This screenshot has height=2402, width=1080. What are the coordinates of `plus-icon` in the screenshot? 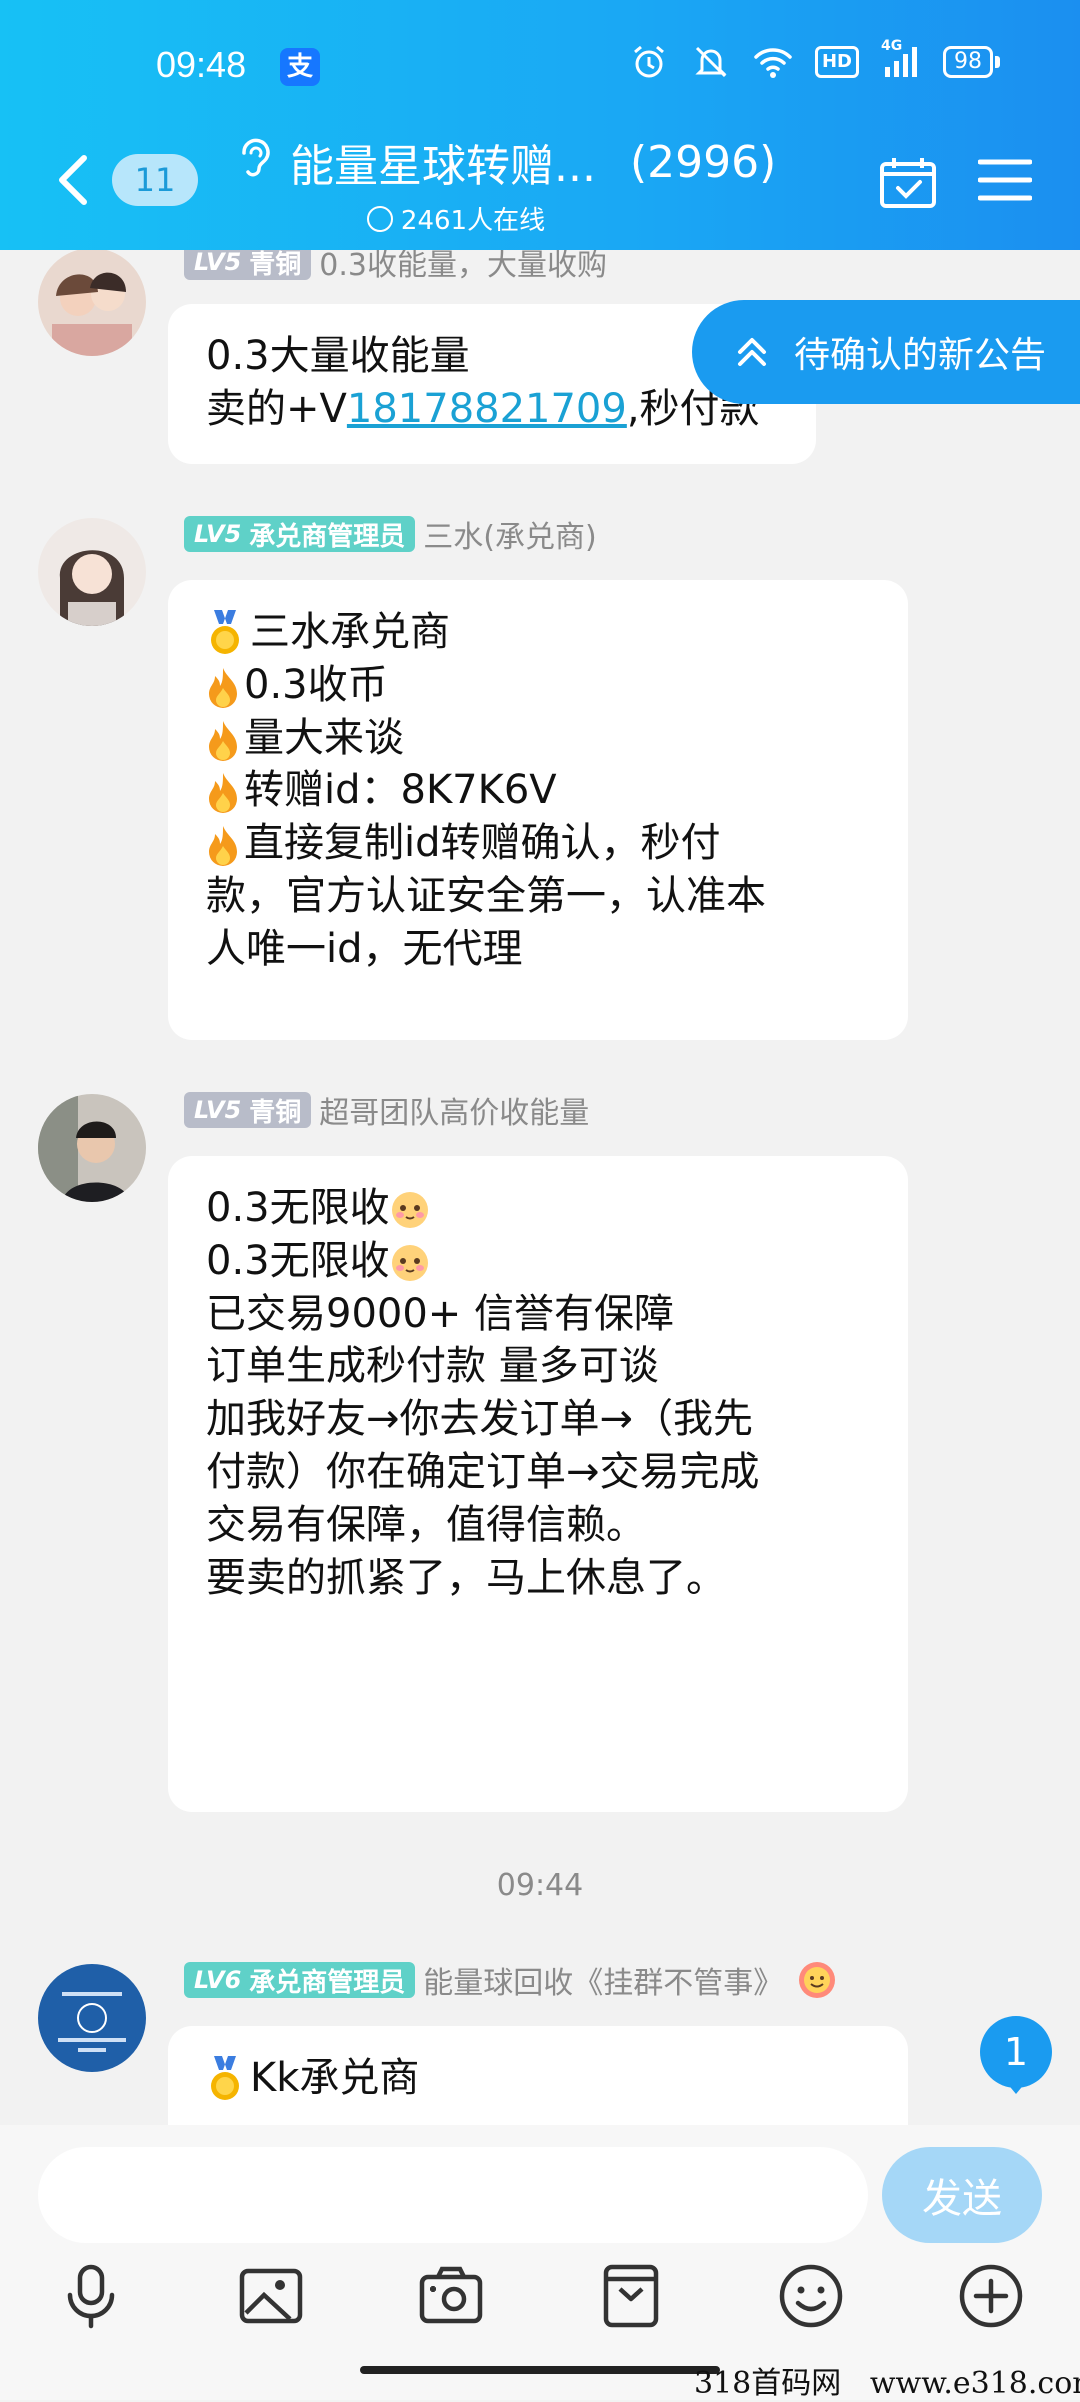 It's located at (991, 2296).